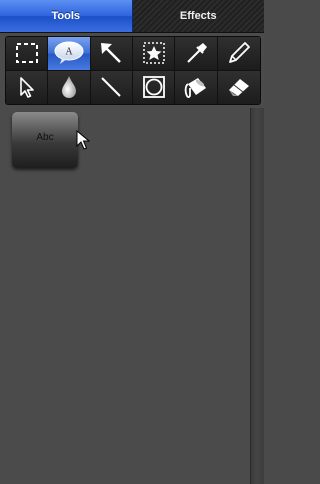  What do you see at coordinates (66, 16) in the screenshot?
I see `tab-tools: Tools` at bounding box center [66, 16].